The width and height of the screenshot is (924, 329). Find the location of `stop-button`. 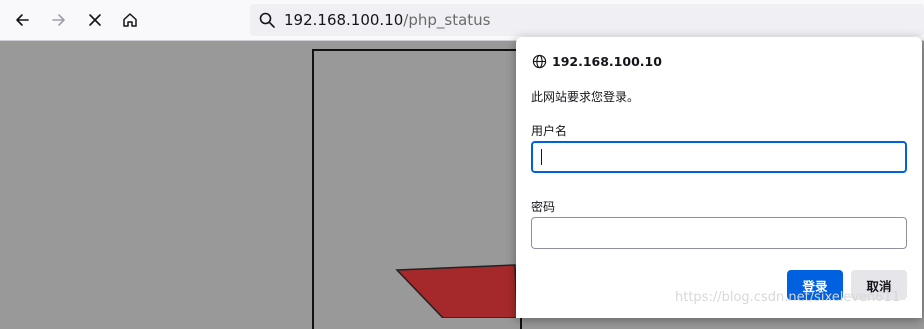

stop-button is located at coordinates (95, 20).